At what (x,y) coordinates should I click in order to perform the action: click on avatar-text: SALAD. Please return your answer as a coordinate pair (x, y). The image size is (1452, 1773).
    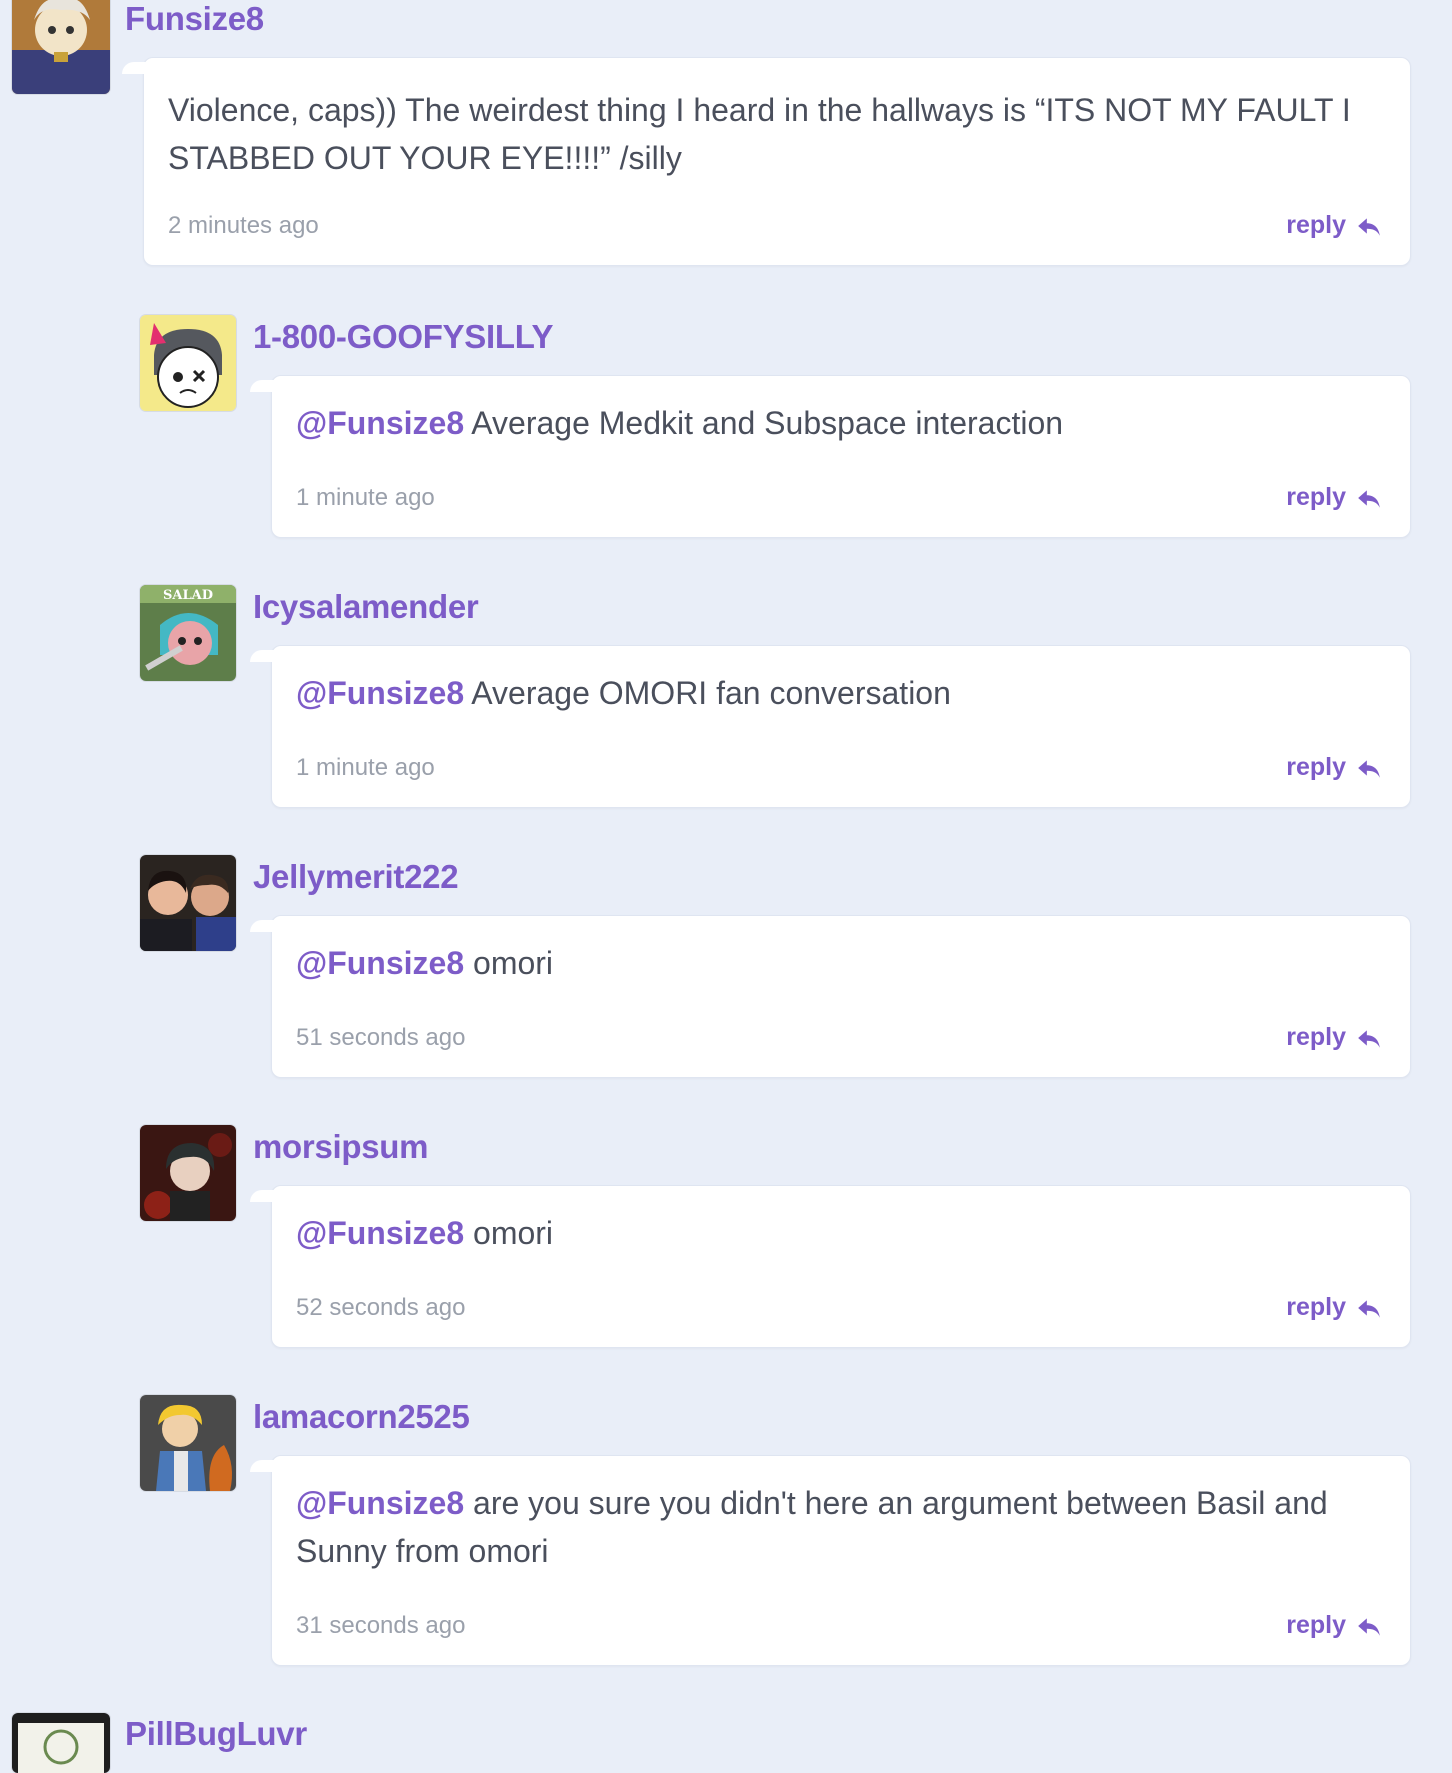
    Looking at the image, I should click on (188, 595).